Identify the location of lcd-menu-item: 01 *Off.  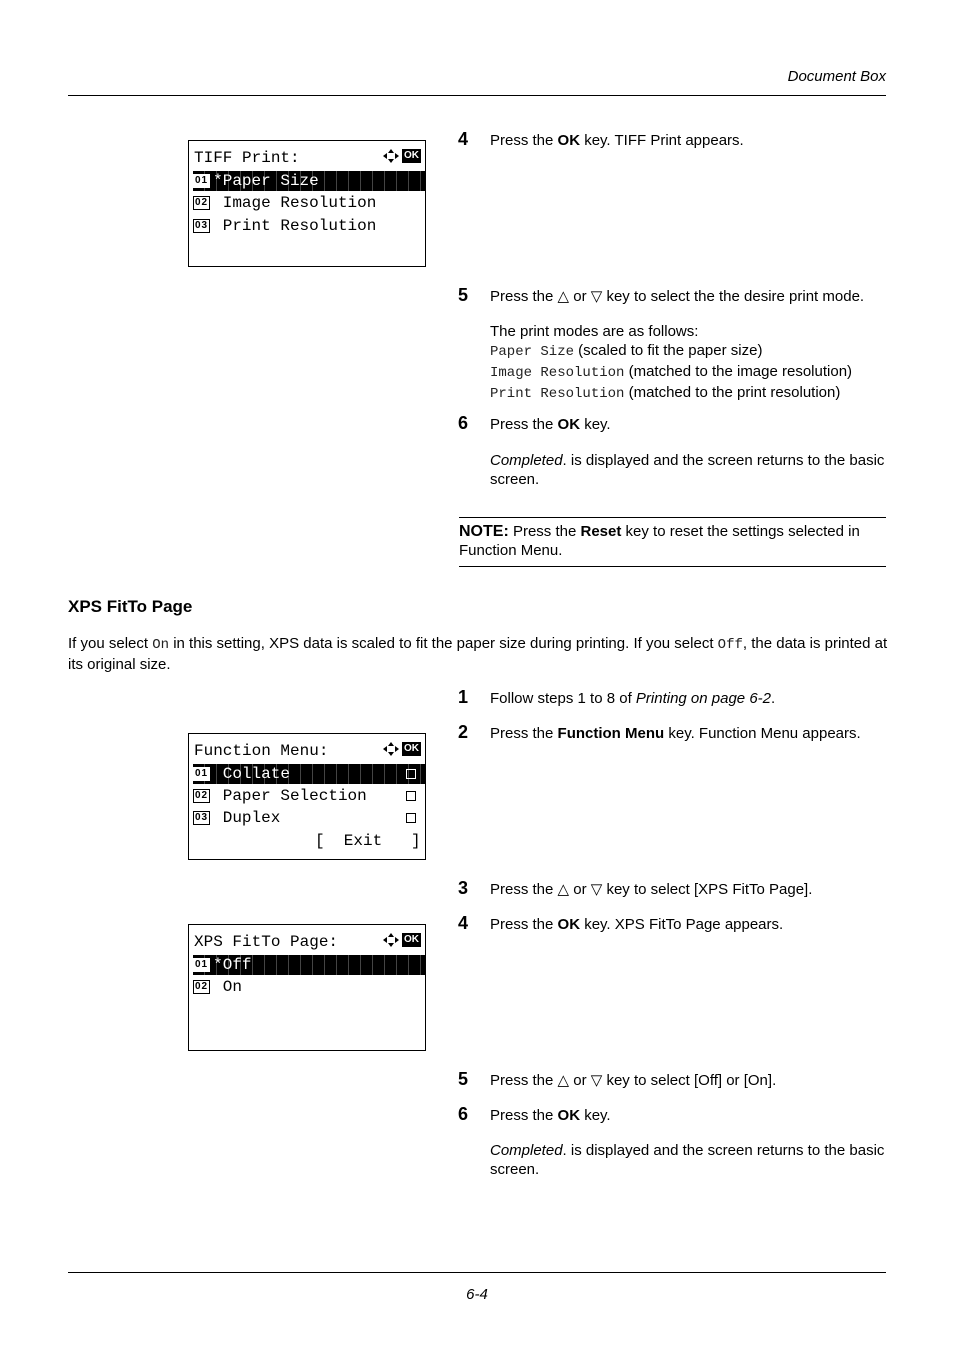
(309, 965).